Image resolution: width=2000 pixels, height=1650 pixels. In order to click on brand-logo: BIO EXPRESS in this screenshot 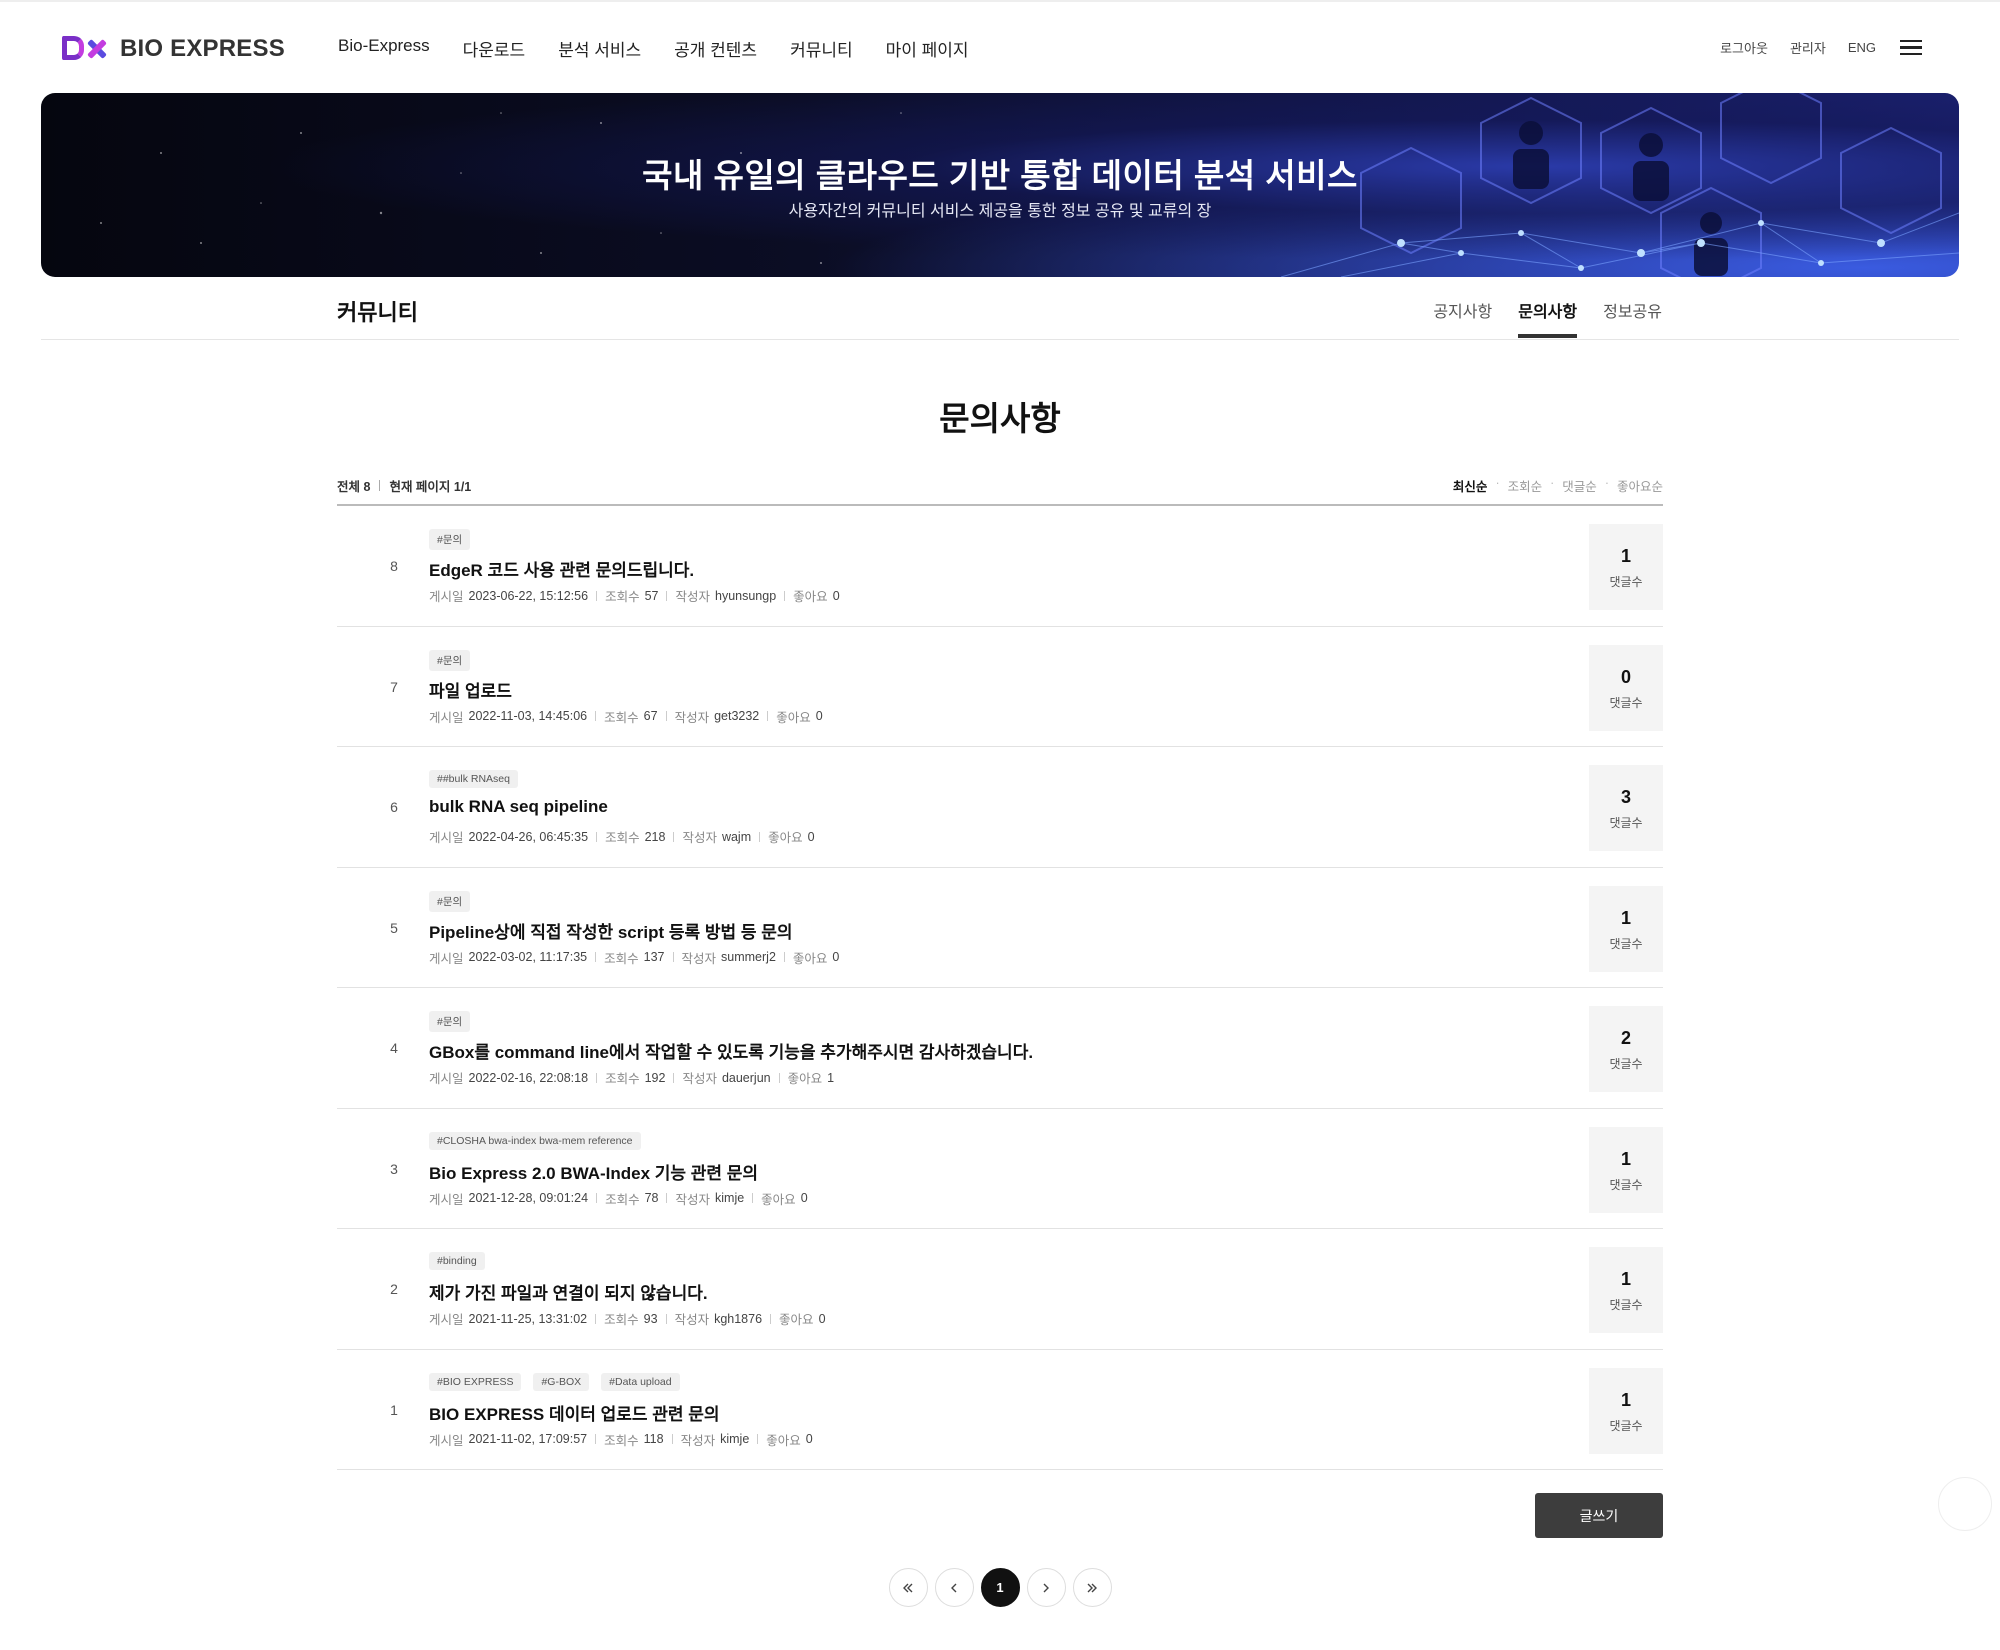, I will do `click(173, 49)`.